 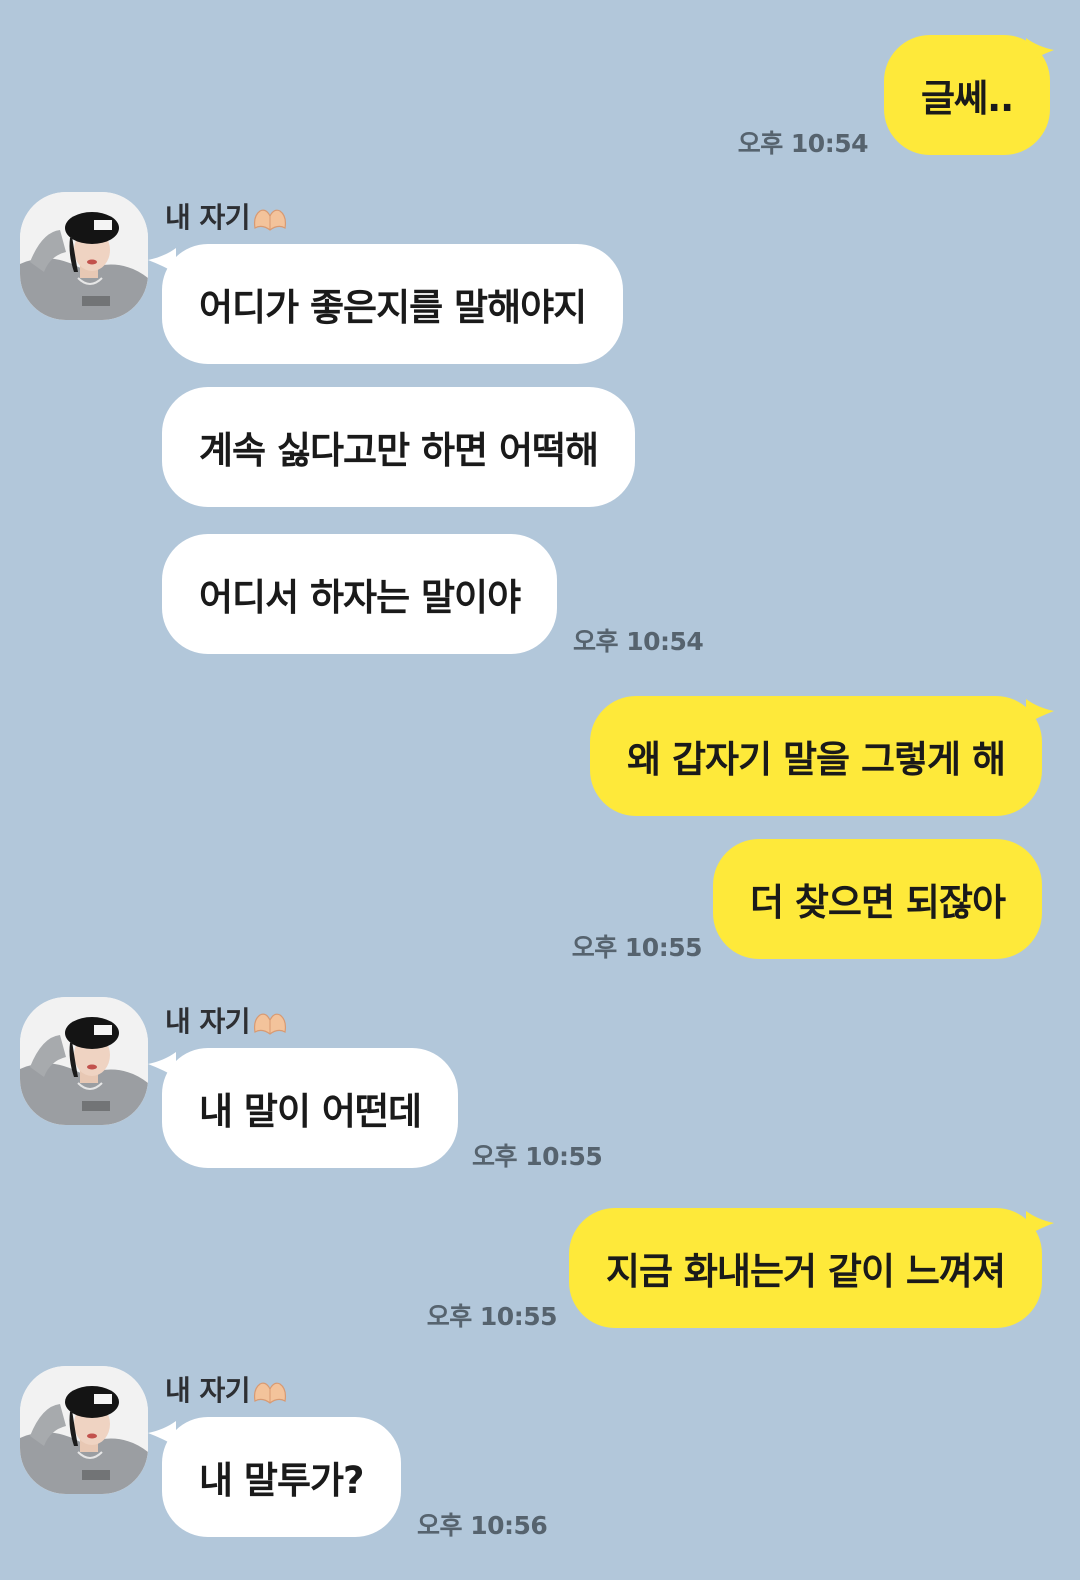 What do you see at coordinates (282, 1480) in the screenshot?
I see `message-text: 내 말투가?` at bounding box center [282, 1480].